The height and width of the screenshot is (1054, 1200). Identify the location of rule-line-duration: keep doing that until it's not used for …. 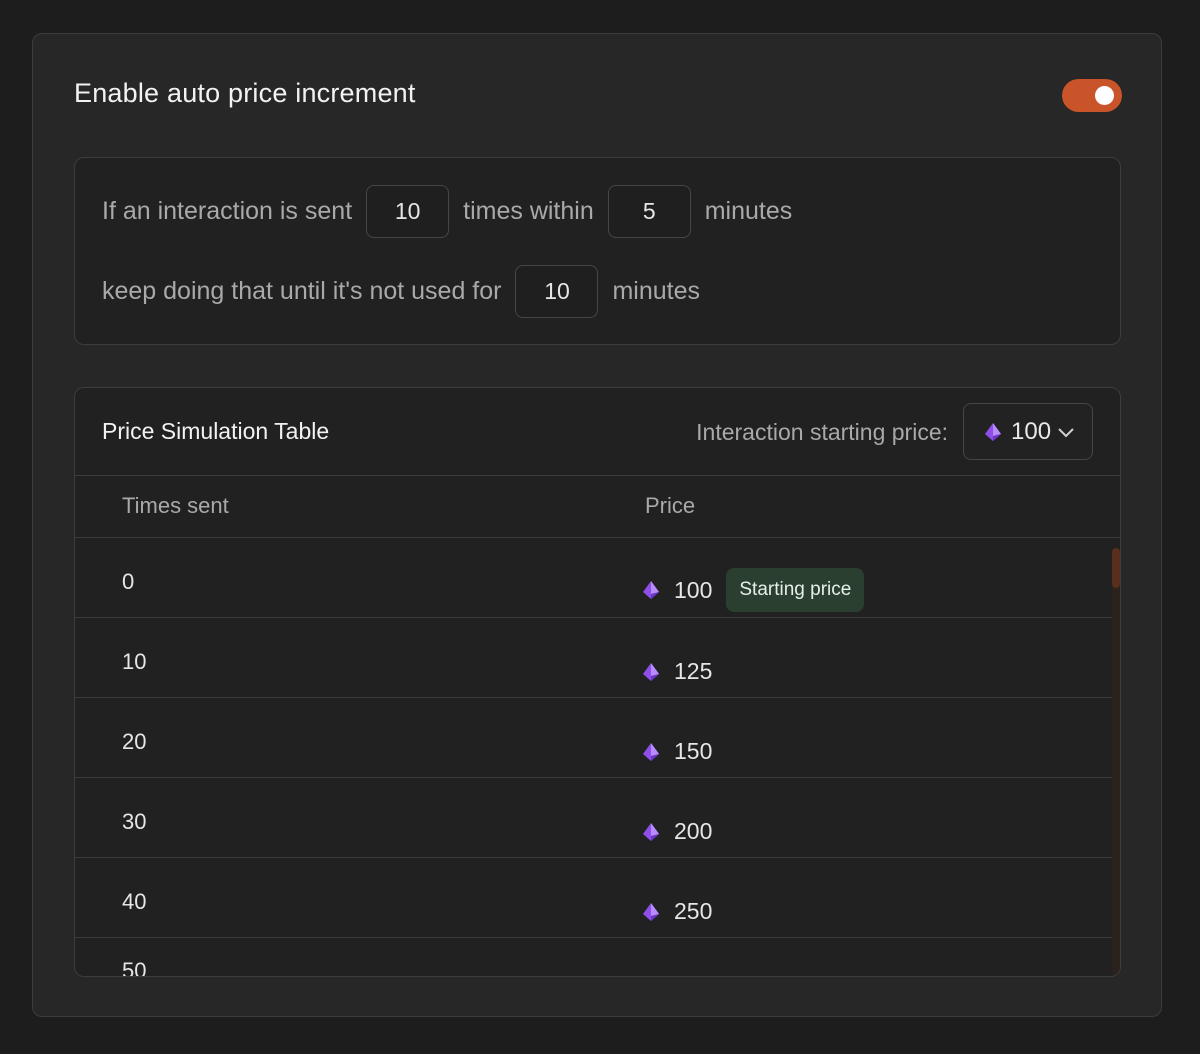
(401, 291).